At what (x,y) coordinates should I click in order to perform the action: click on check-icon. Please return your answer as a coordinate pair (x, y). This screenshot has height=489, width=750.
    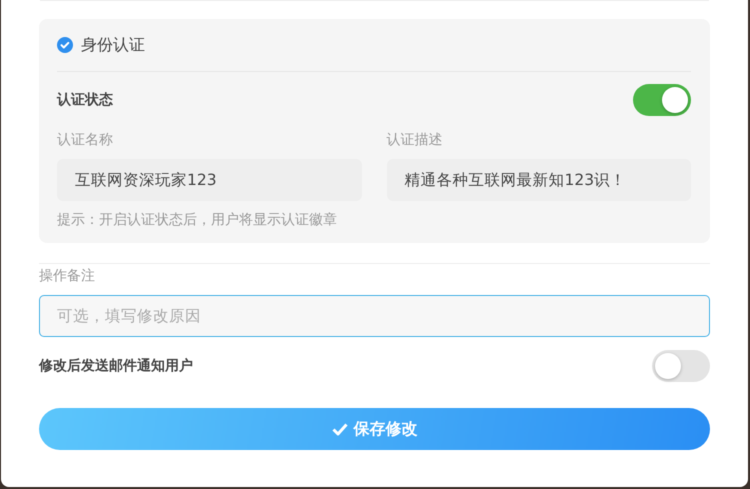
    Looking at the image, I should click on (340, 429).